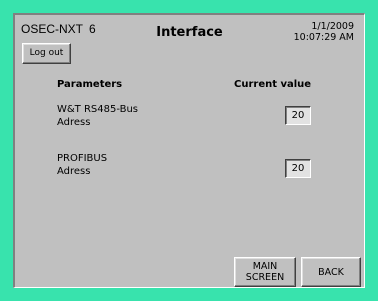 The width and height of the screenshot is (378, 301). What do you see at coordinates (98, 109) in the screenshot?
I see `param-name: W&T RS485-Bus` at bounding box center [98, 109].